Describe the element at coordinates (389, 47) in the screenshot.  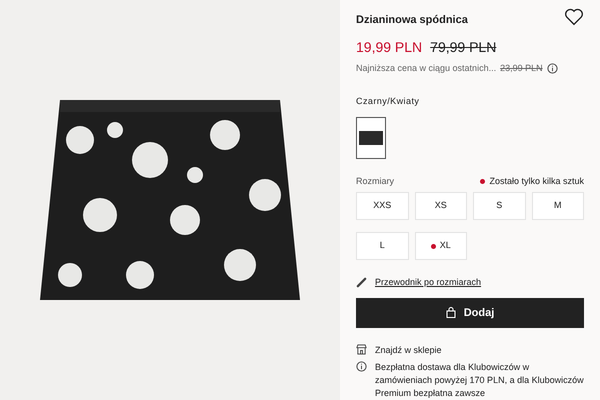
I see `sale-price: 19,99 PLN` at that location.